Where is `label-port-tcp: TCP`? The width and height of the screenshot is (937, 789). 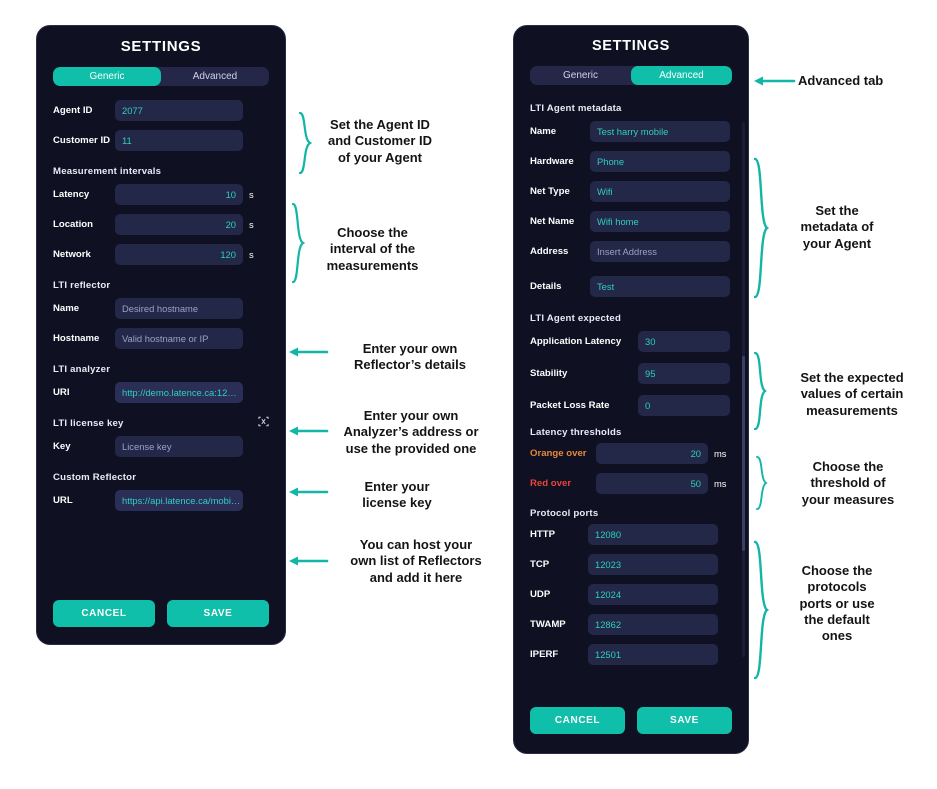
label-port-tcp: TCP is located at coordinates (540, 564).